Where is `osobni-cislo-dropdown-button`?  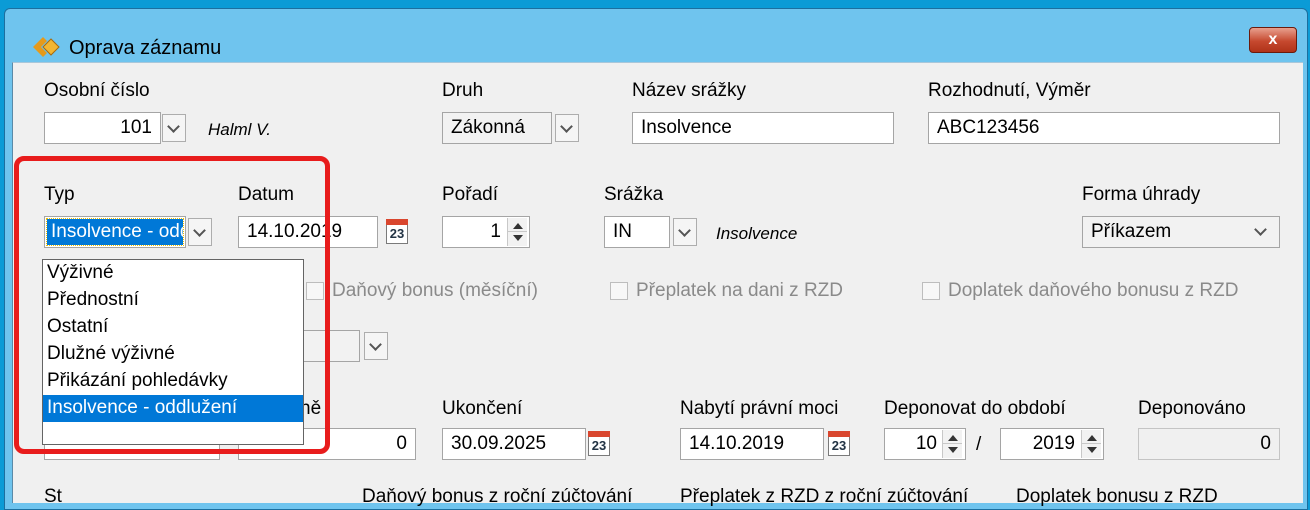
osobni-cislo-dropdown-button is located at coordinates (174, 128).